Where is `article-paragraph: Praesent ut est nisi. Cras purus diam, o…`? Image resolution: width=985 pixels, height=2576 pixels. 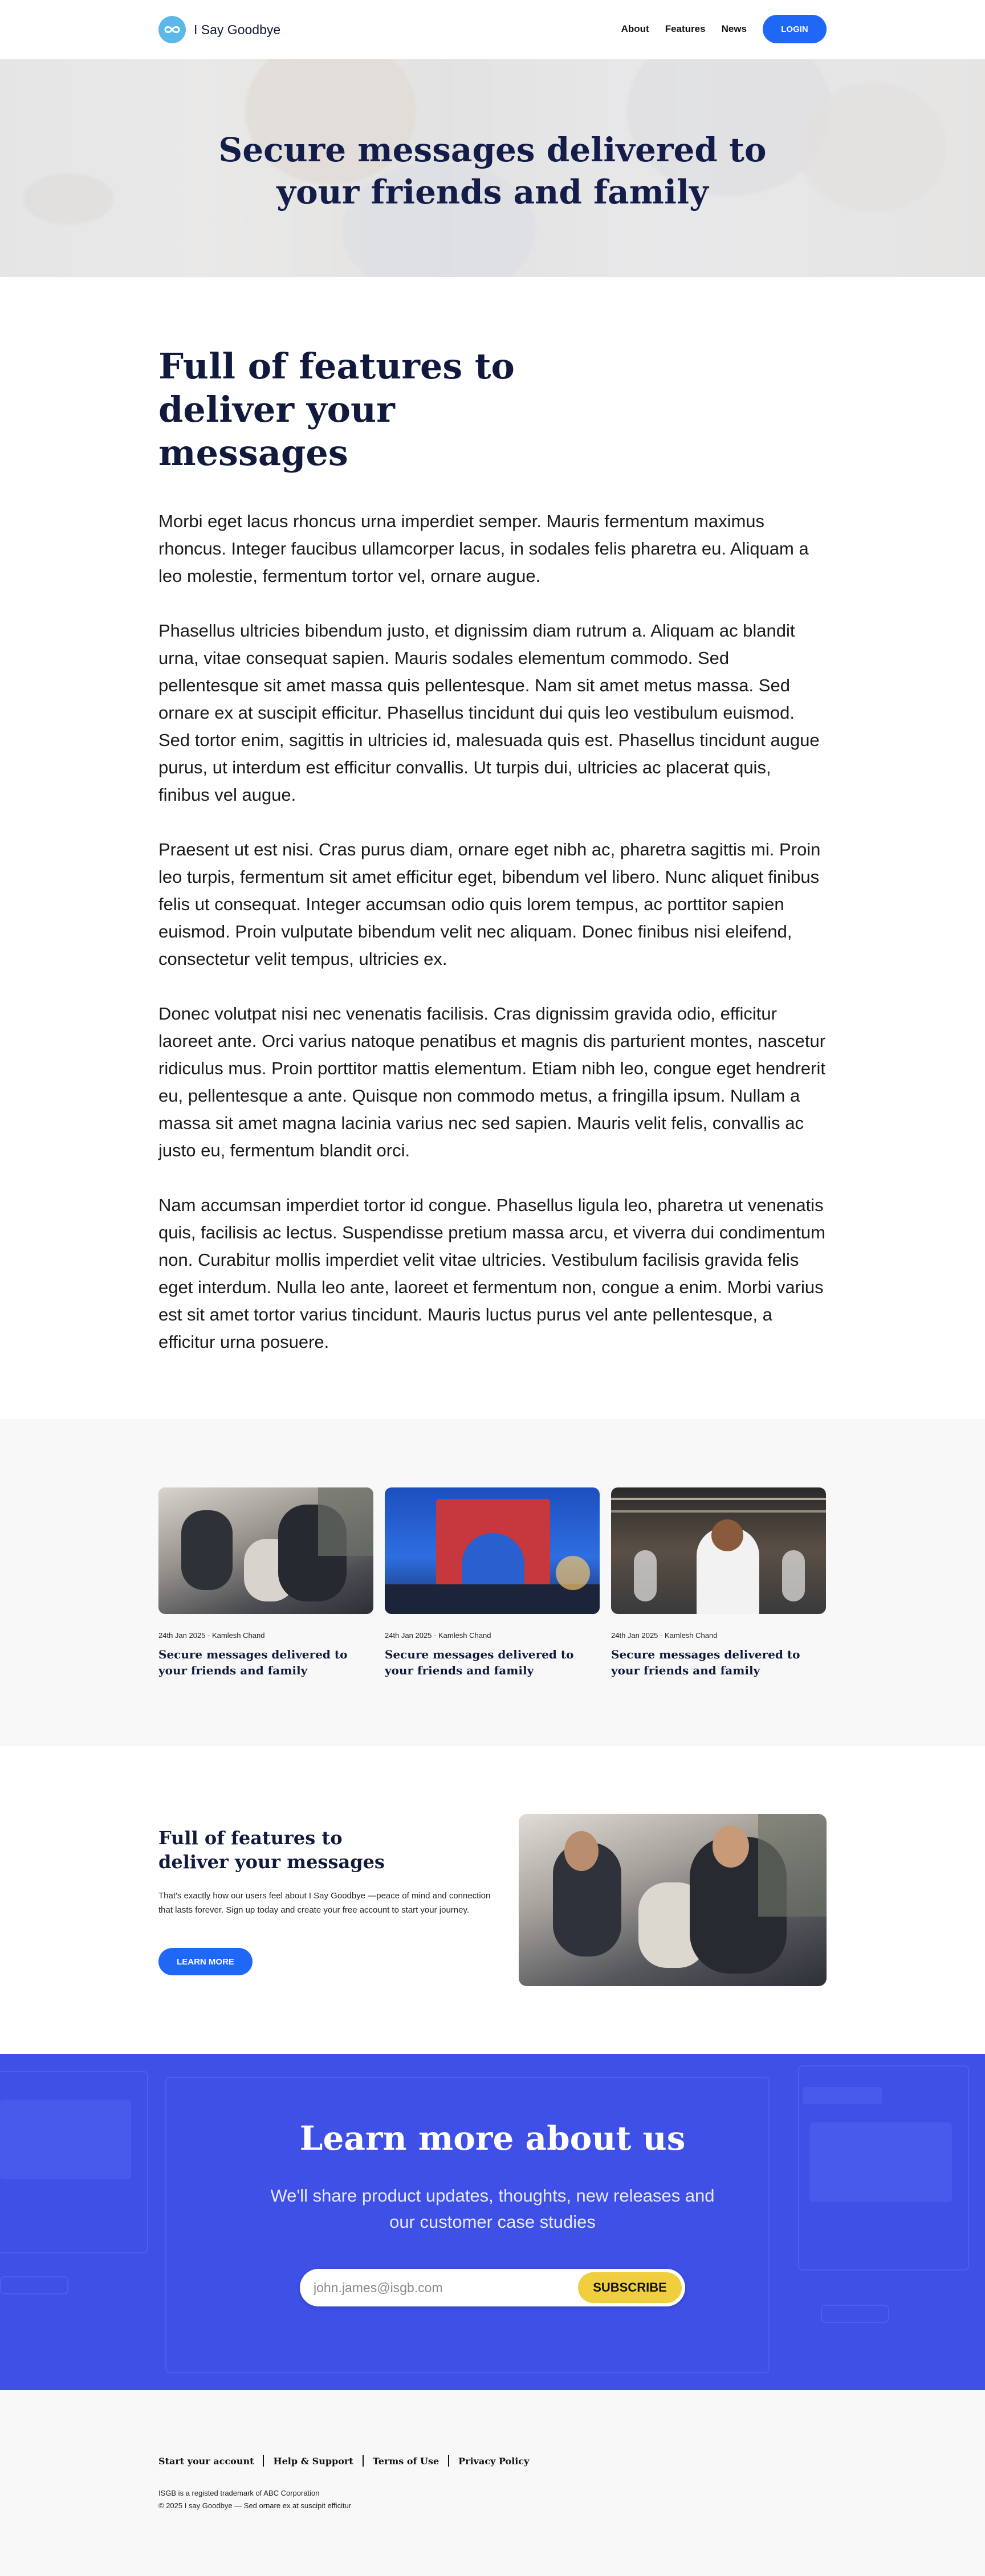 article-paragraph: Praesent ut est nisi. Cras purus diam, o… is located at coordinates (489, 904).